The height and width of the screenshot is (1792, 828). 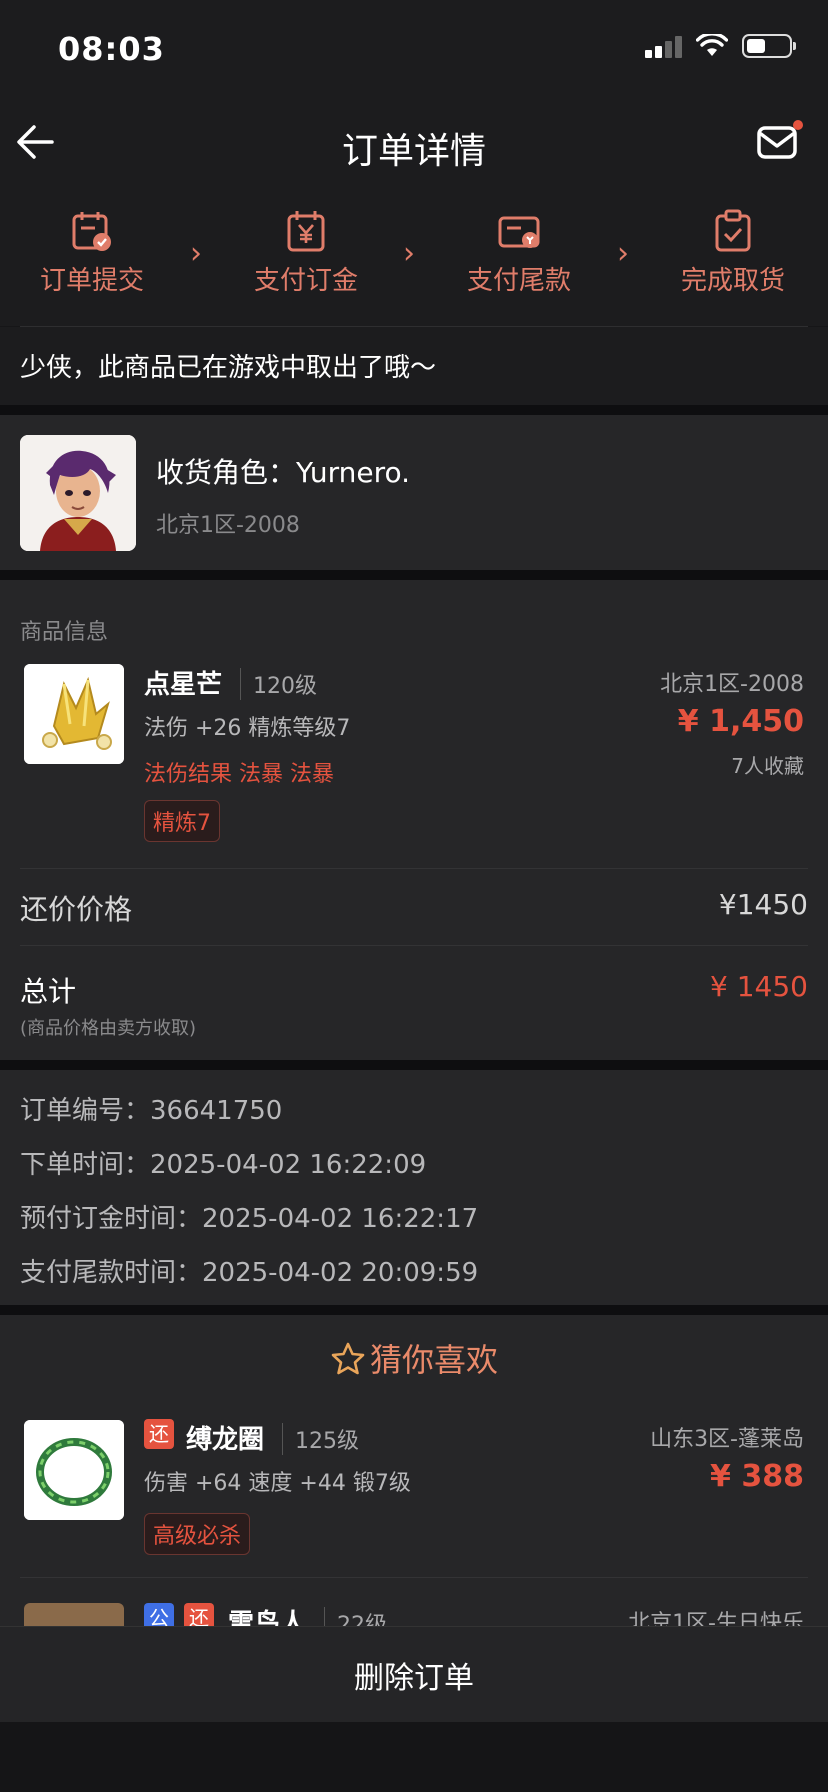 What do you see at coordinates (225, 1437) in the screenshot?
I see `recommend-item-name: 缚龙圈` at bounding box center [225, 1437].